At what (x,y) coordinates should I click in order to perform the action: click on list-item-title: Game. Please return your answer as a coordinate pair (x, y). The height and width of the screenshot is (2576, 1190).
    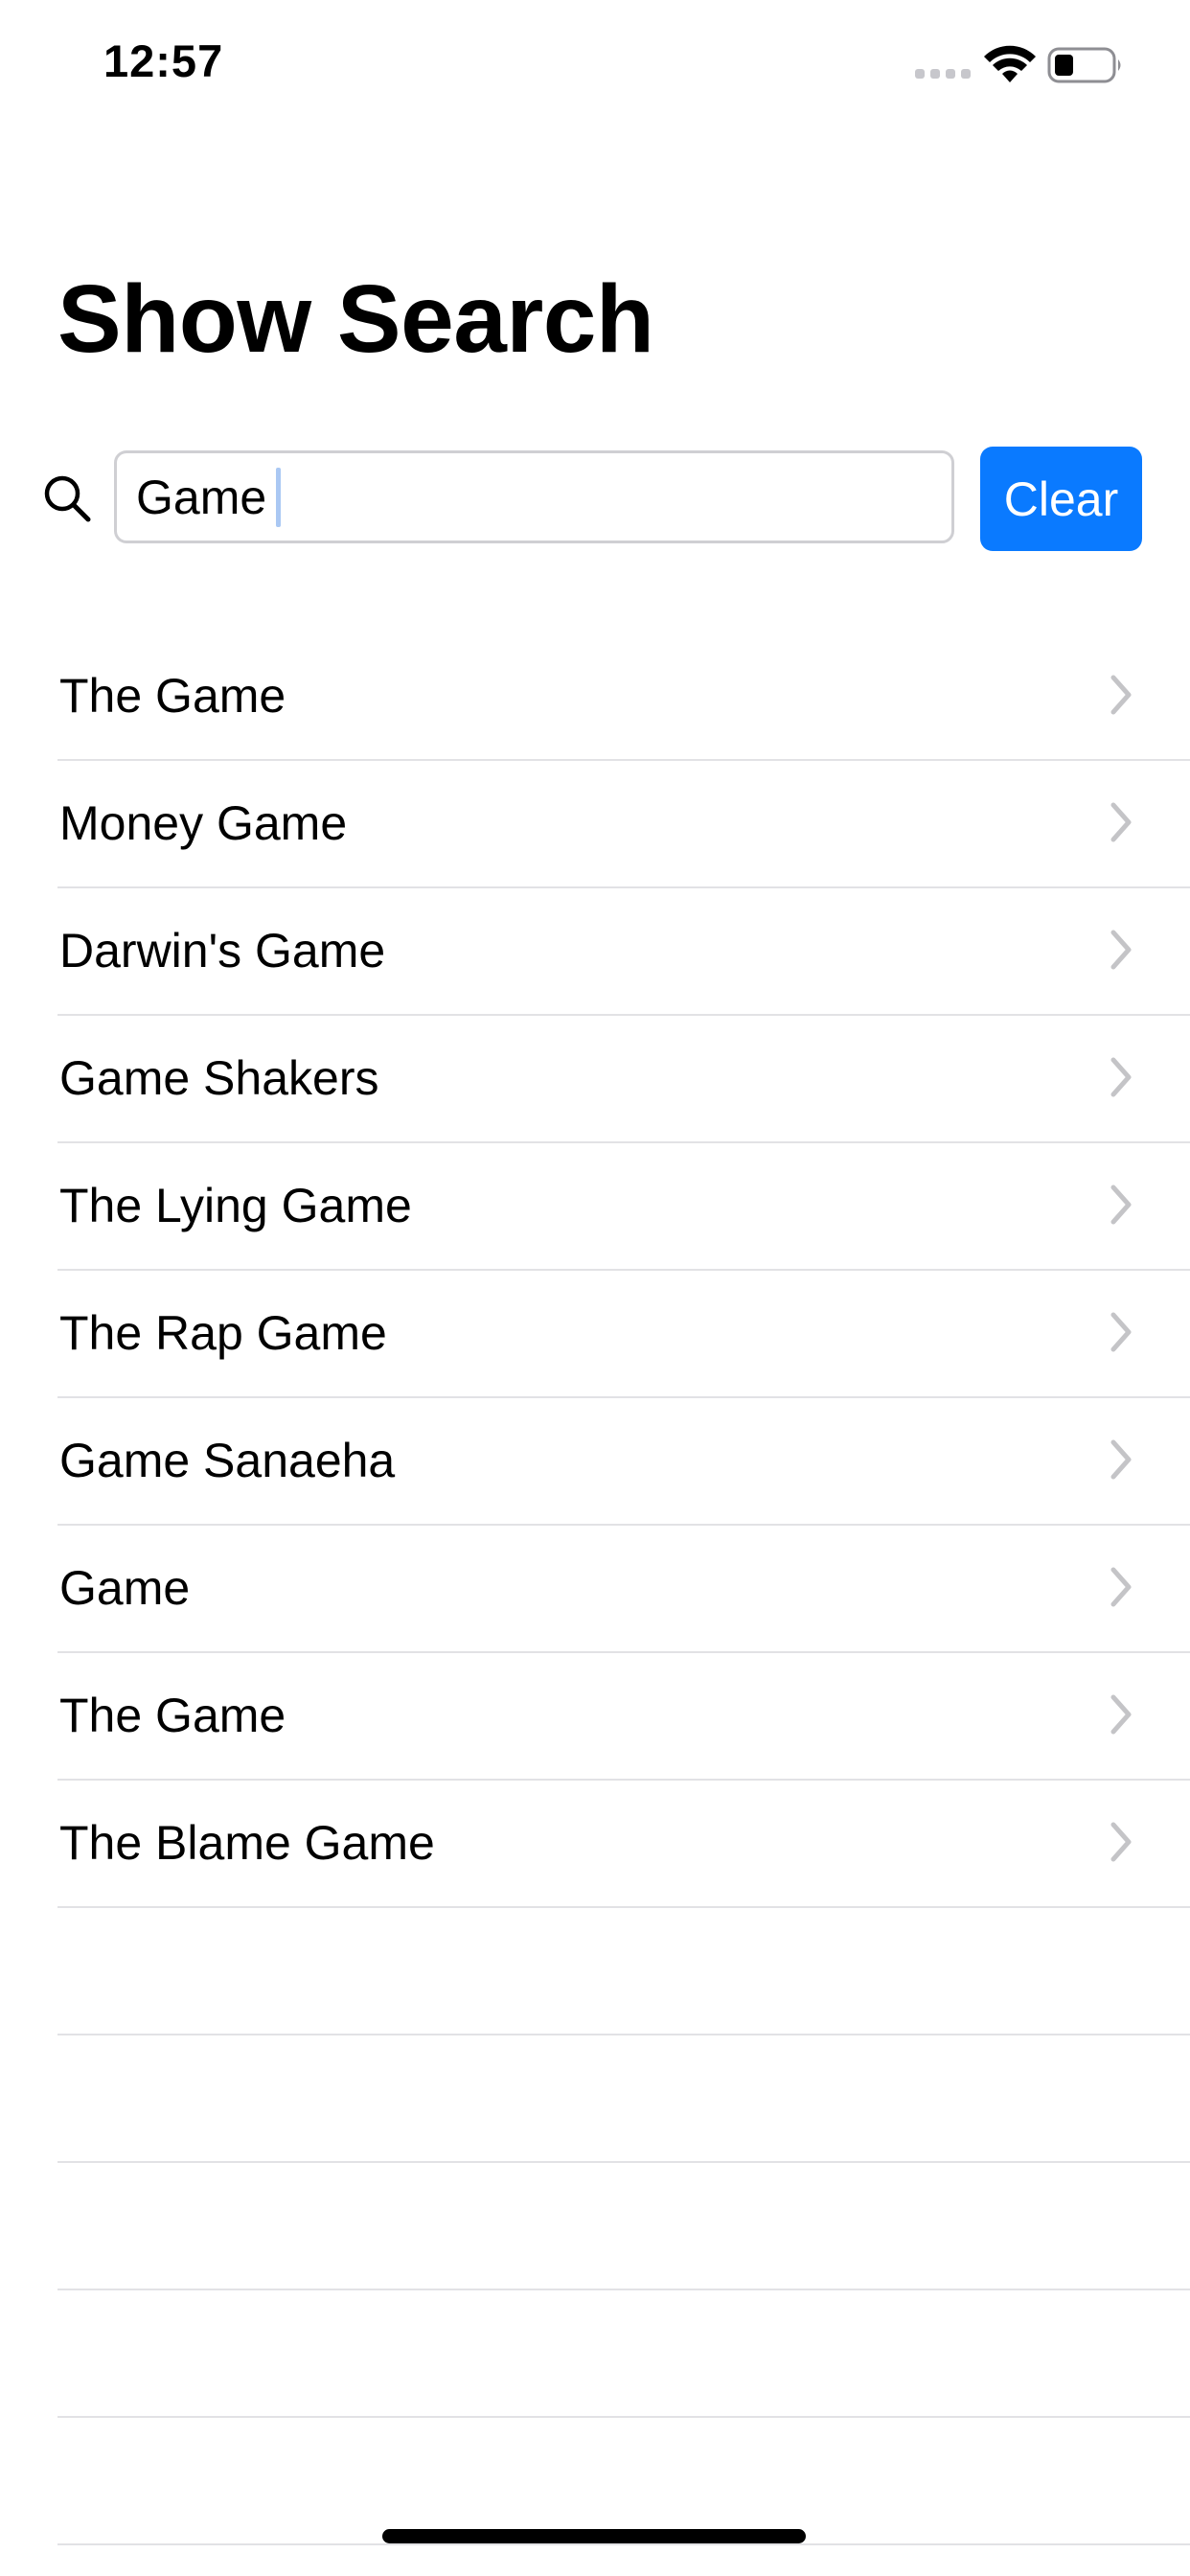
    Looking at the image, I should click on (125, 1588).